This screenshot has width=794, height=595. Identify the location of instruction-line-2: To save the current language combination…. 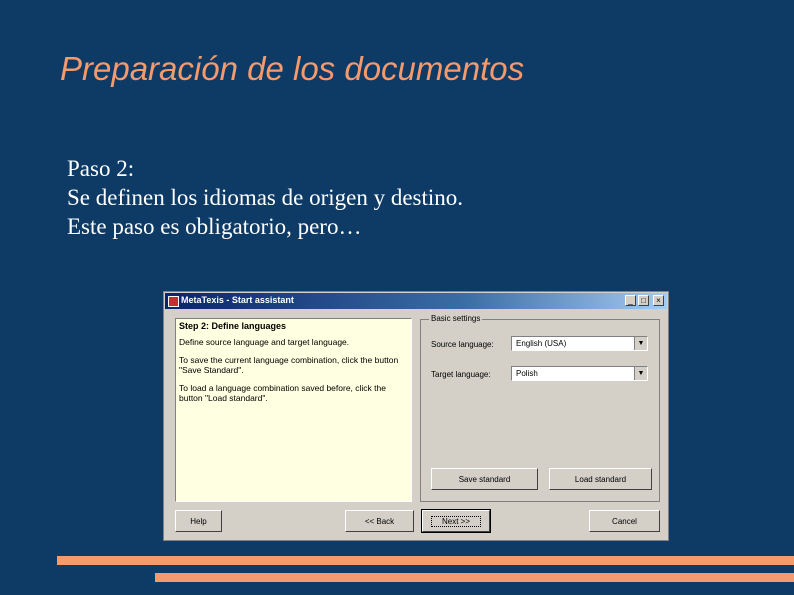
(289, 365).